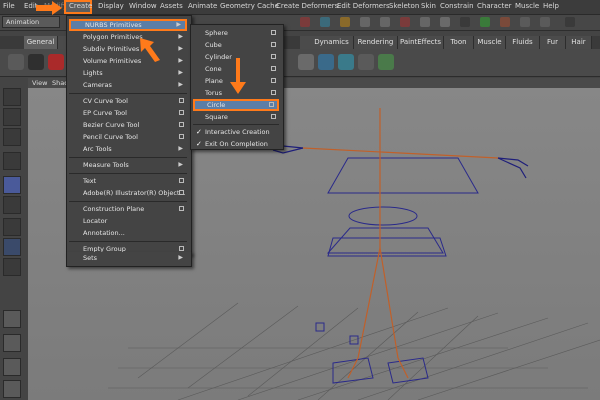 Image resolution: width=600 pixels, height=400 pixels. What do you see at coordinates (346, 62) in the screenshot?
I see `sphere-render-icon` at bounding box center [346, 62].